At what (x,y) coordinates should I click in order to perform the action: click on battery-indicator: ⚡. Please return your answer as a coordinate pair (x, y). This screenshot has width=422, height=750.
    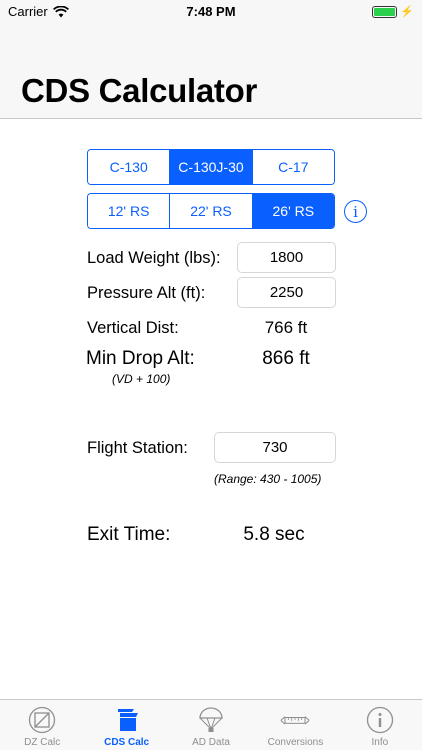
    Looking at the image, I should click on (393, 11).